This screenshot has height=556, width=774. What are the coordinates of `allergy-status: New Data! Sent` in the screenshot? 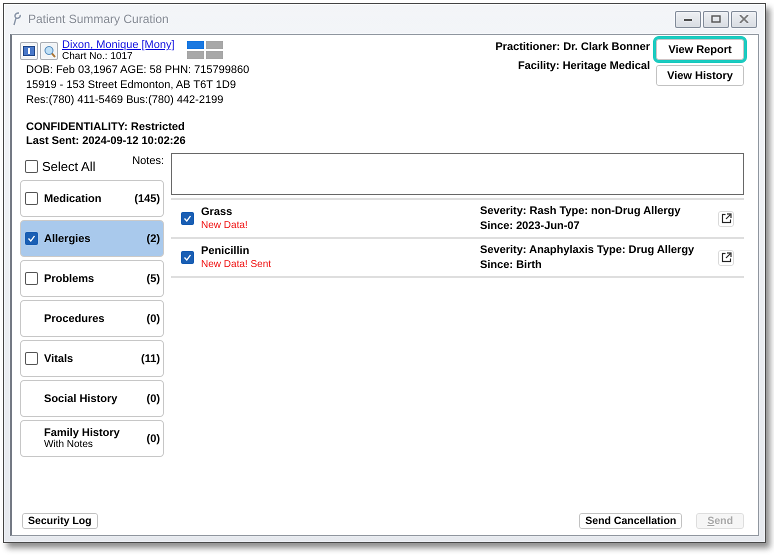 It's located at (236, 265).